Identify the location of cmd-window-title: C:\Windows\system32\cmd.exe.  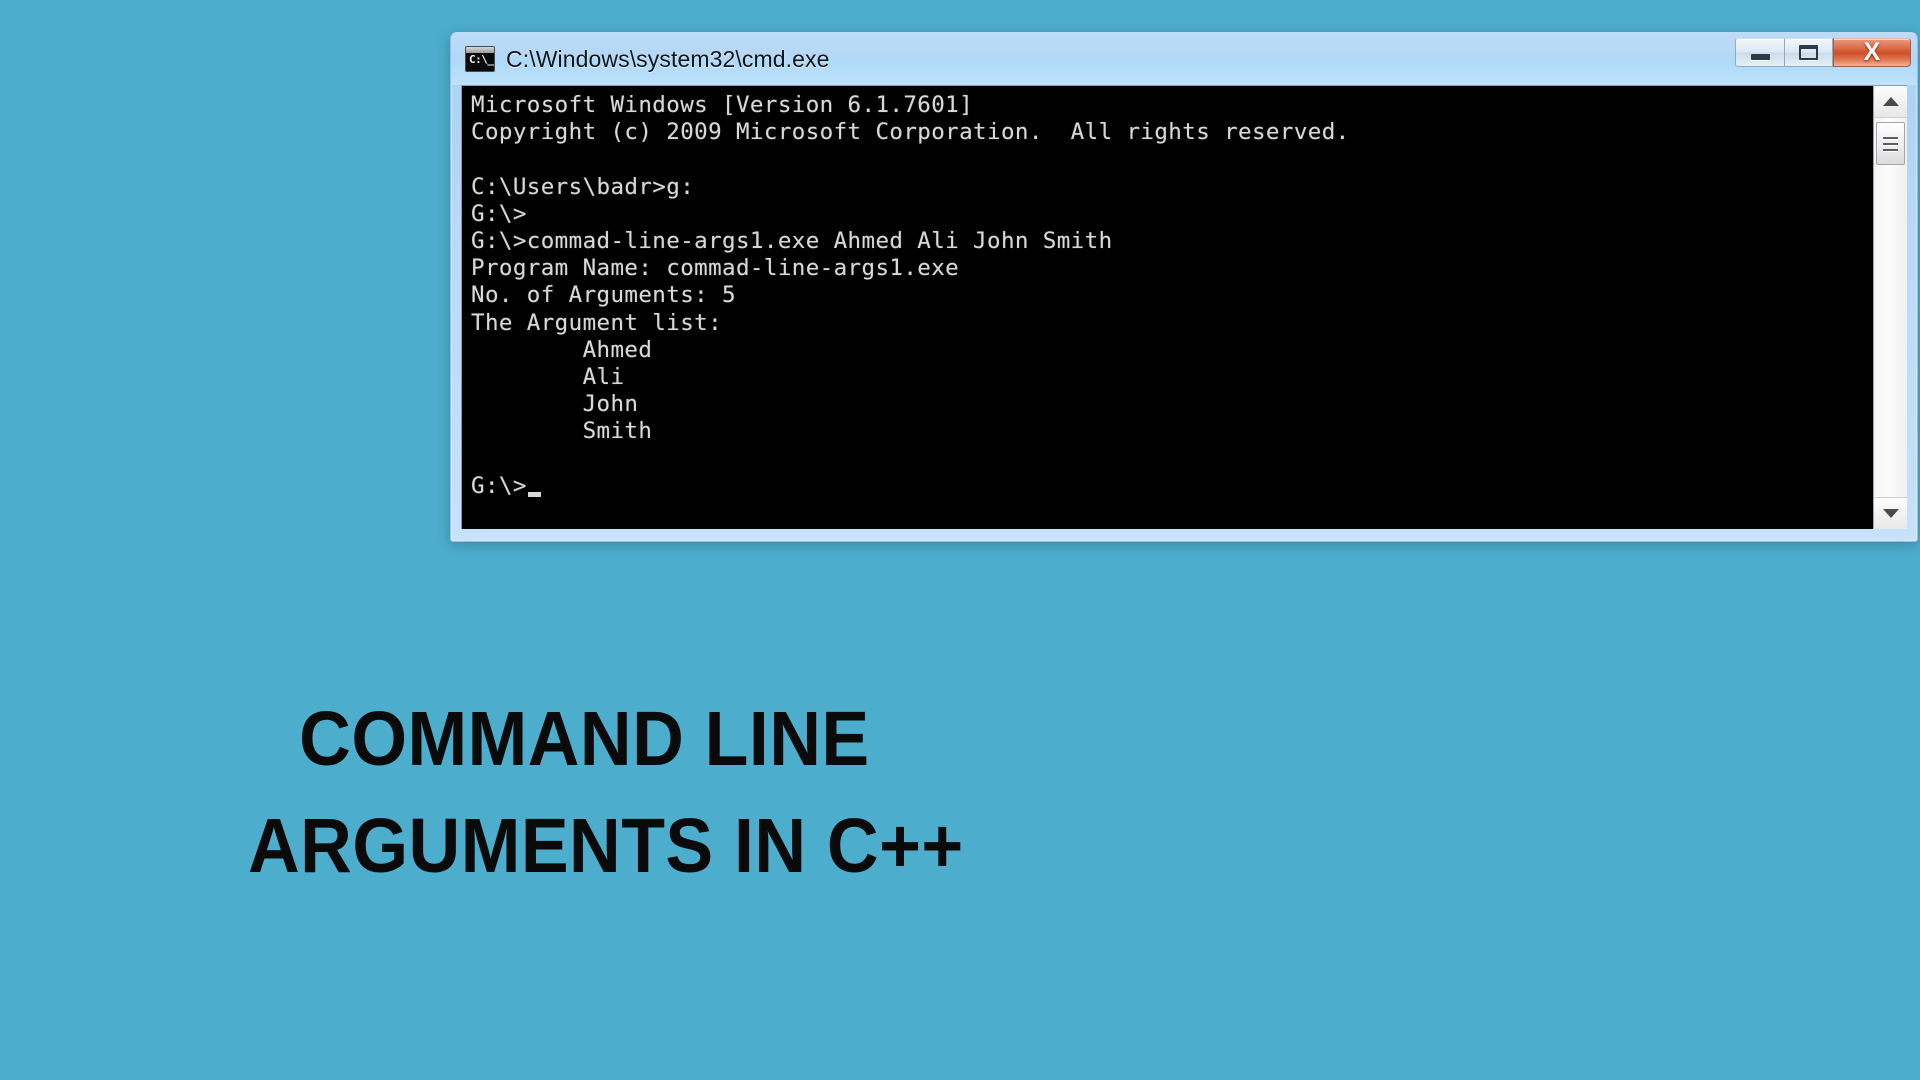
(668, 58).